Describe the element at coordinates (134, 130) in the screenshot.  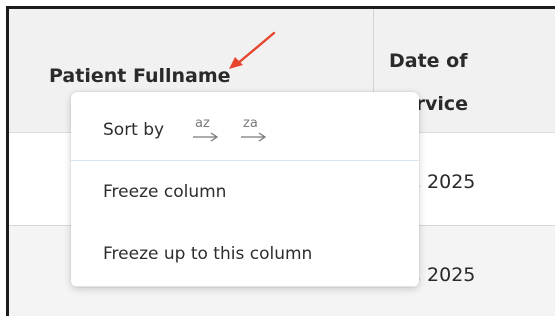
I see `sort-by-label: Sort by` at that location.